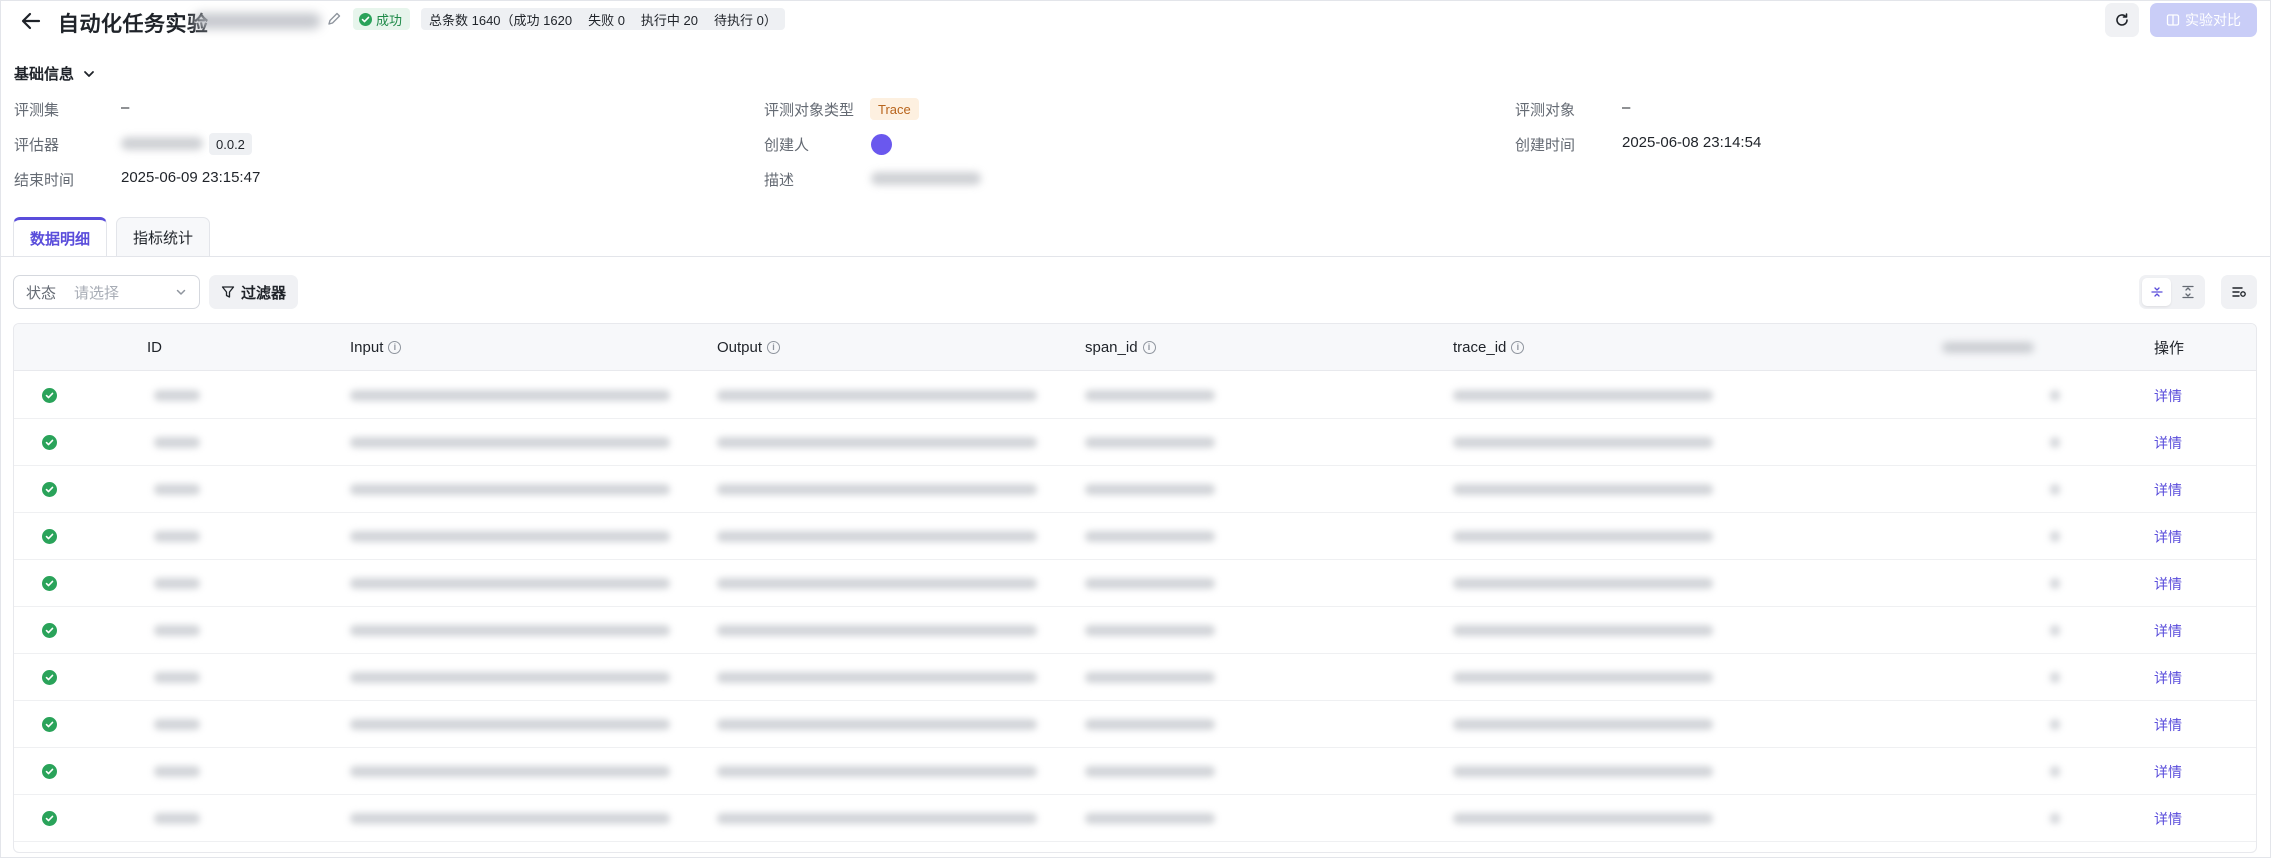 This screenshot has height=858, width=2271. What do you see at coordinates (1626, 107) in the screenshot?
I see `target-value: –` at bounding box center [1626, 107].